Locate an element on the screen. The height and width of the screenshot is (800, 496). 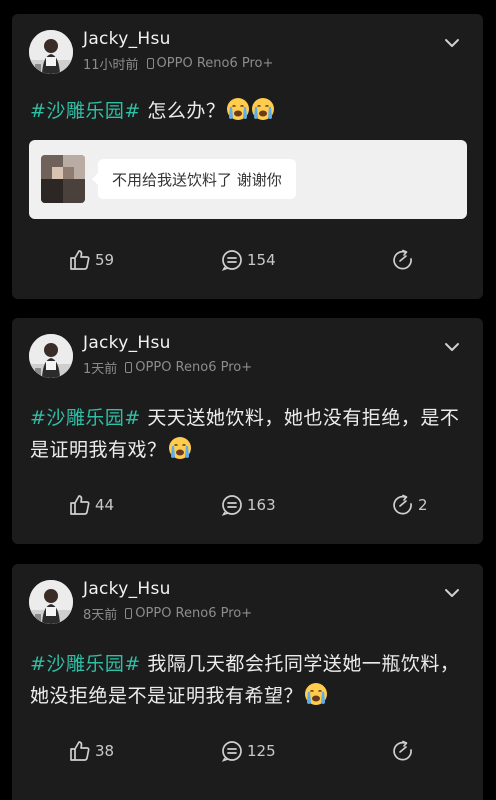
post-meta: 11小时前 OPPO Reno6 Pro+ is located at coordinates (178, 63).